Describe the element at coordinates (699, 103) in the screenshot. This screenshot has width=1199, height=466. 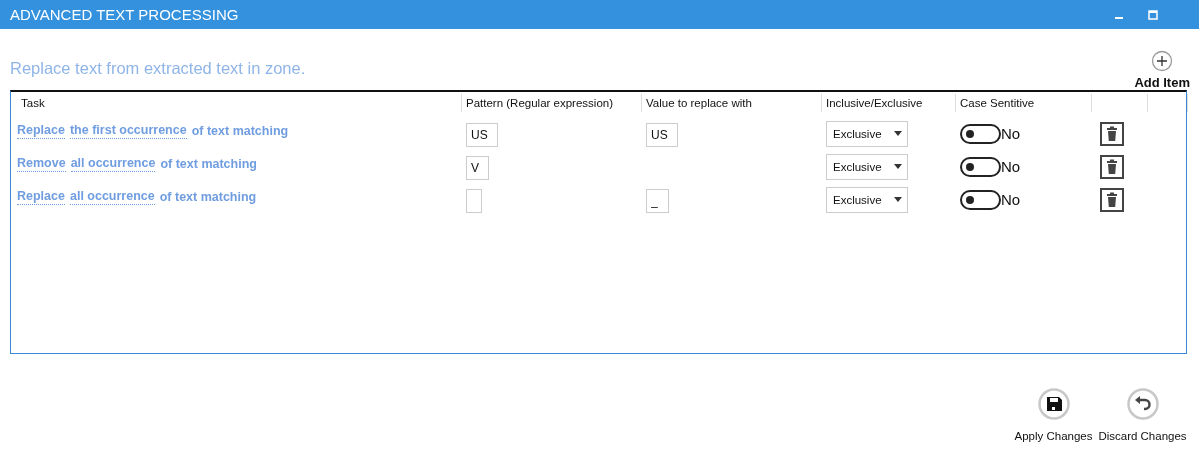
I see `column-header: Value to replace with` at that location.